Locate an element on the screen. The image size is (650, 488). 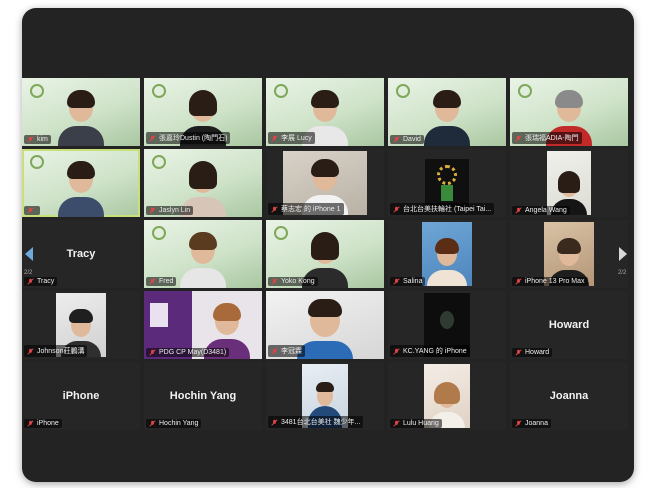
participant-tile-li: 李冠霖 is located at coordinates (325, 325).